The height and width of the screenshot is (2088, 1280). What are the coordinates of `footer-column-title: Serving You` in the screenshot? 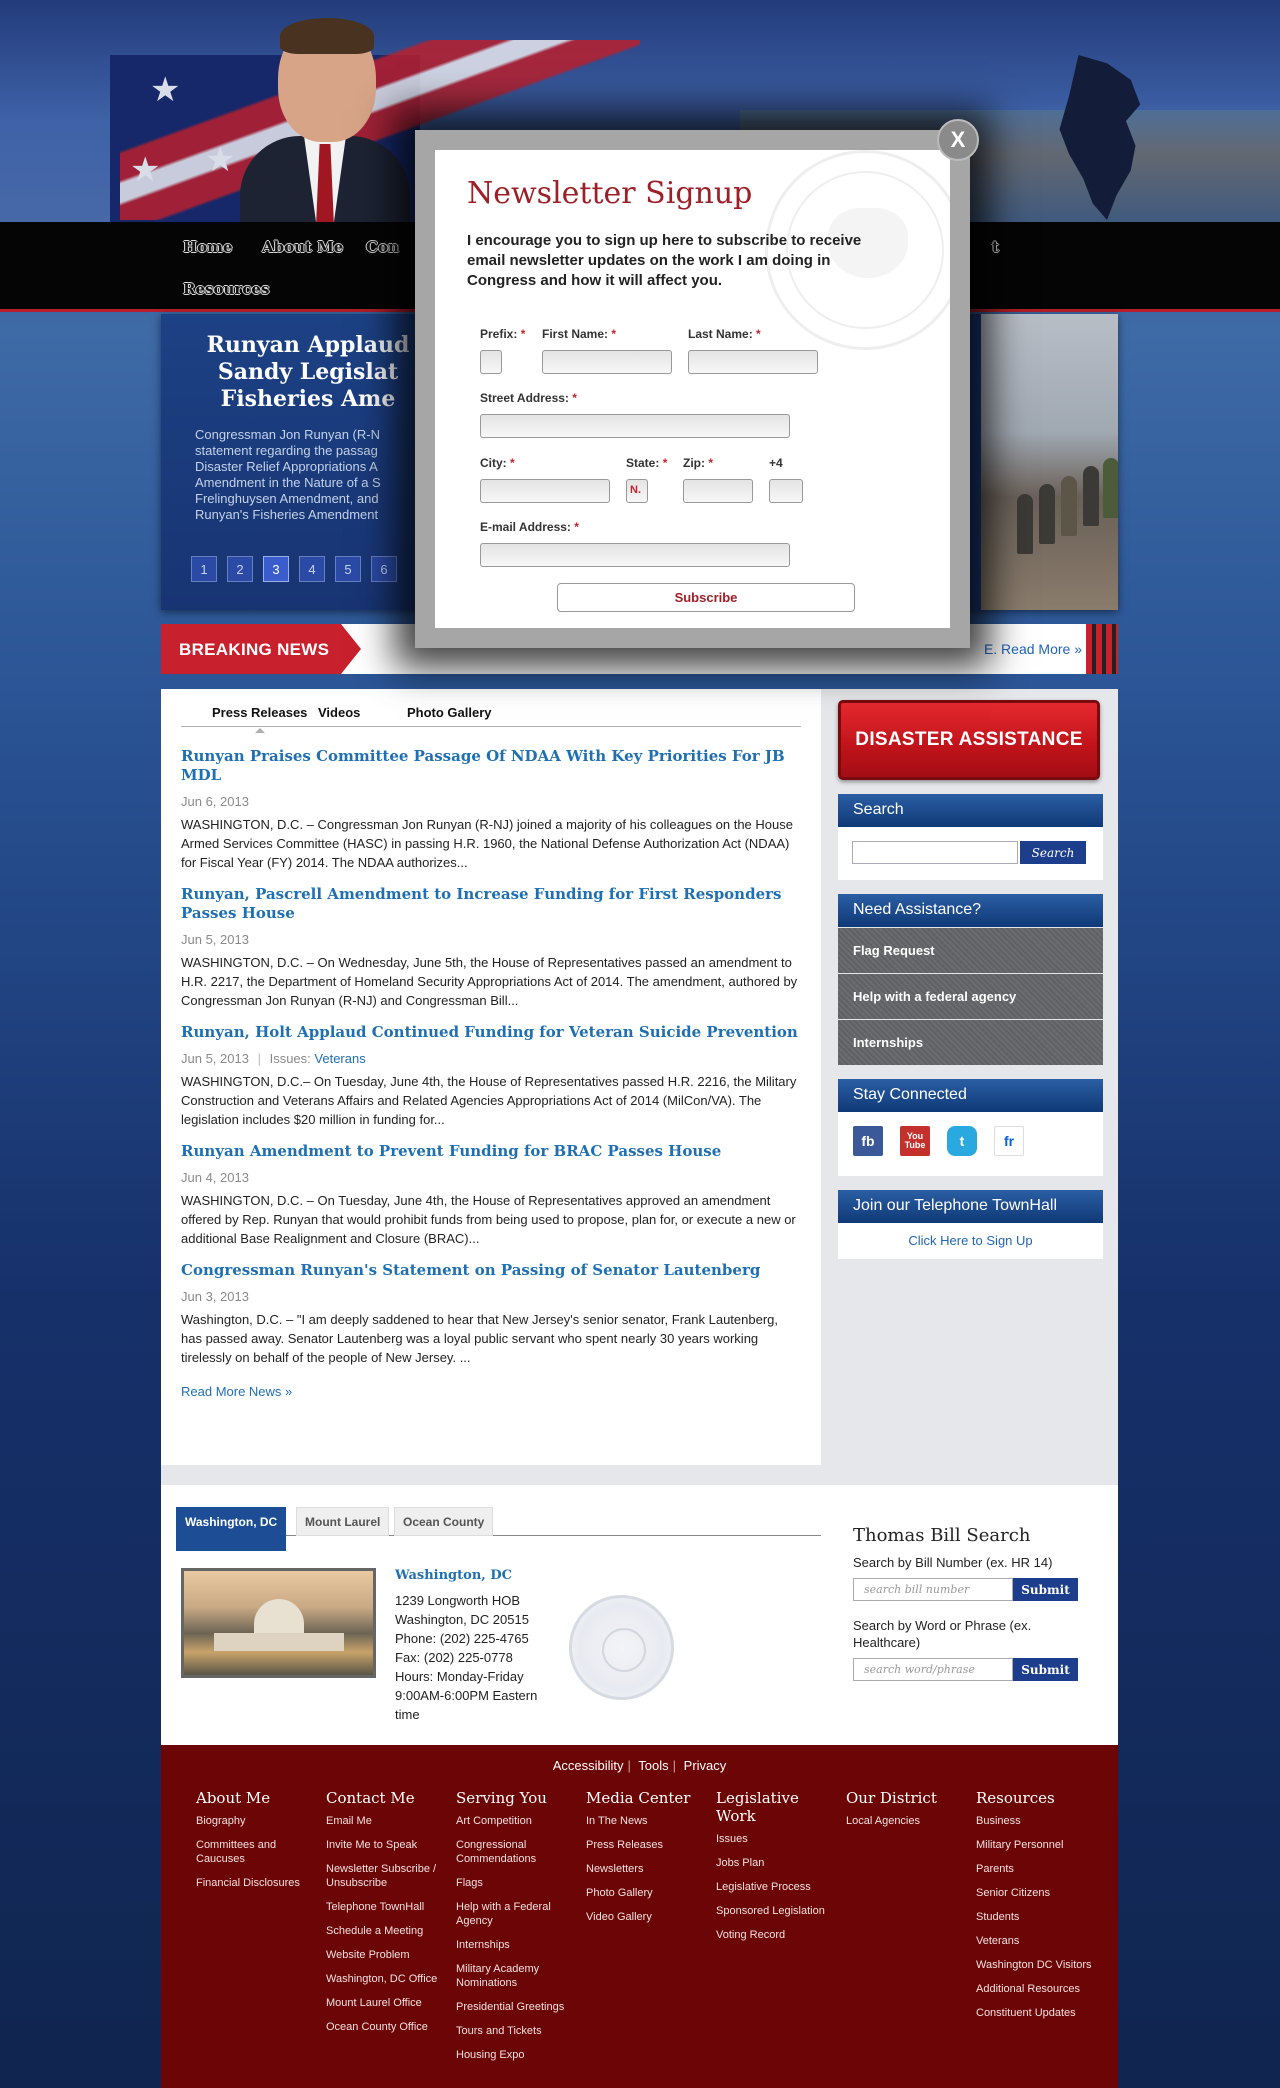 It's located at (518, 1798).